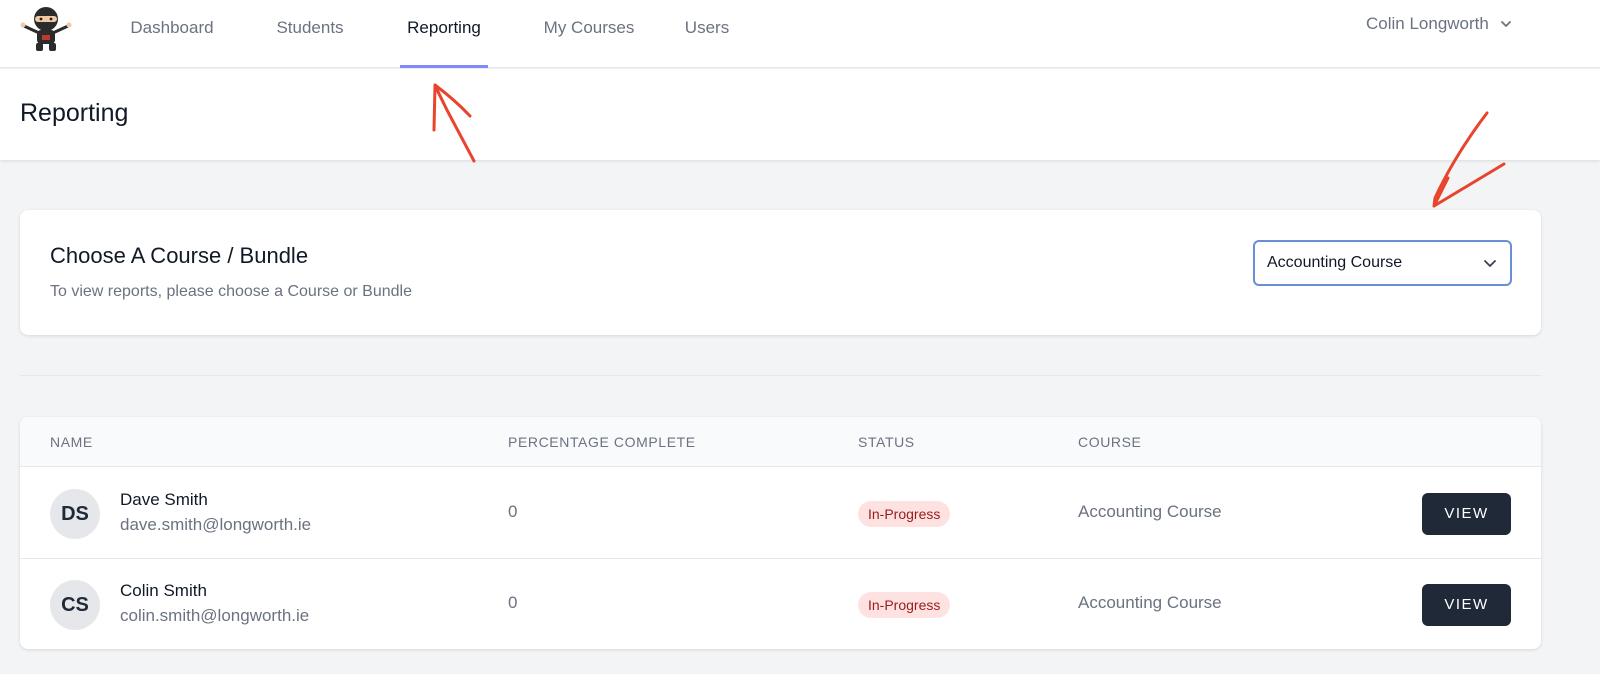  What do you see at coordinates (780, 442) in the screenshot?
I see `table-header: NAME PERCENTAGE COMPLETE STATUS COURSE` at bounding box center [780, 442].